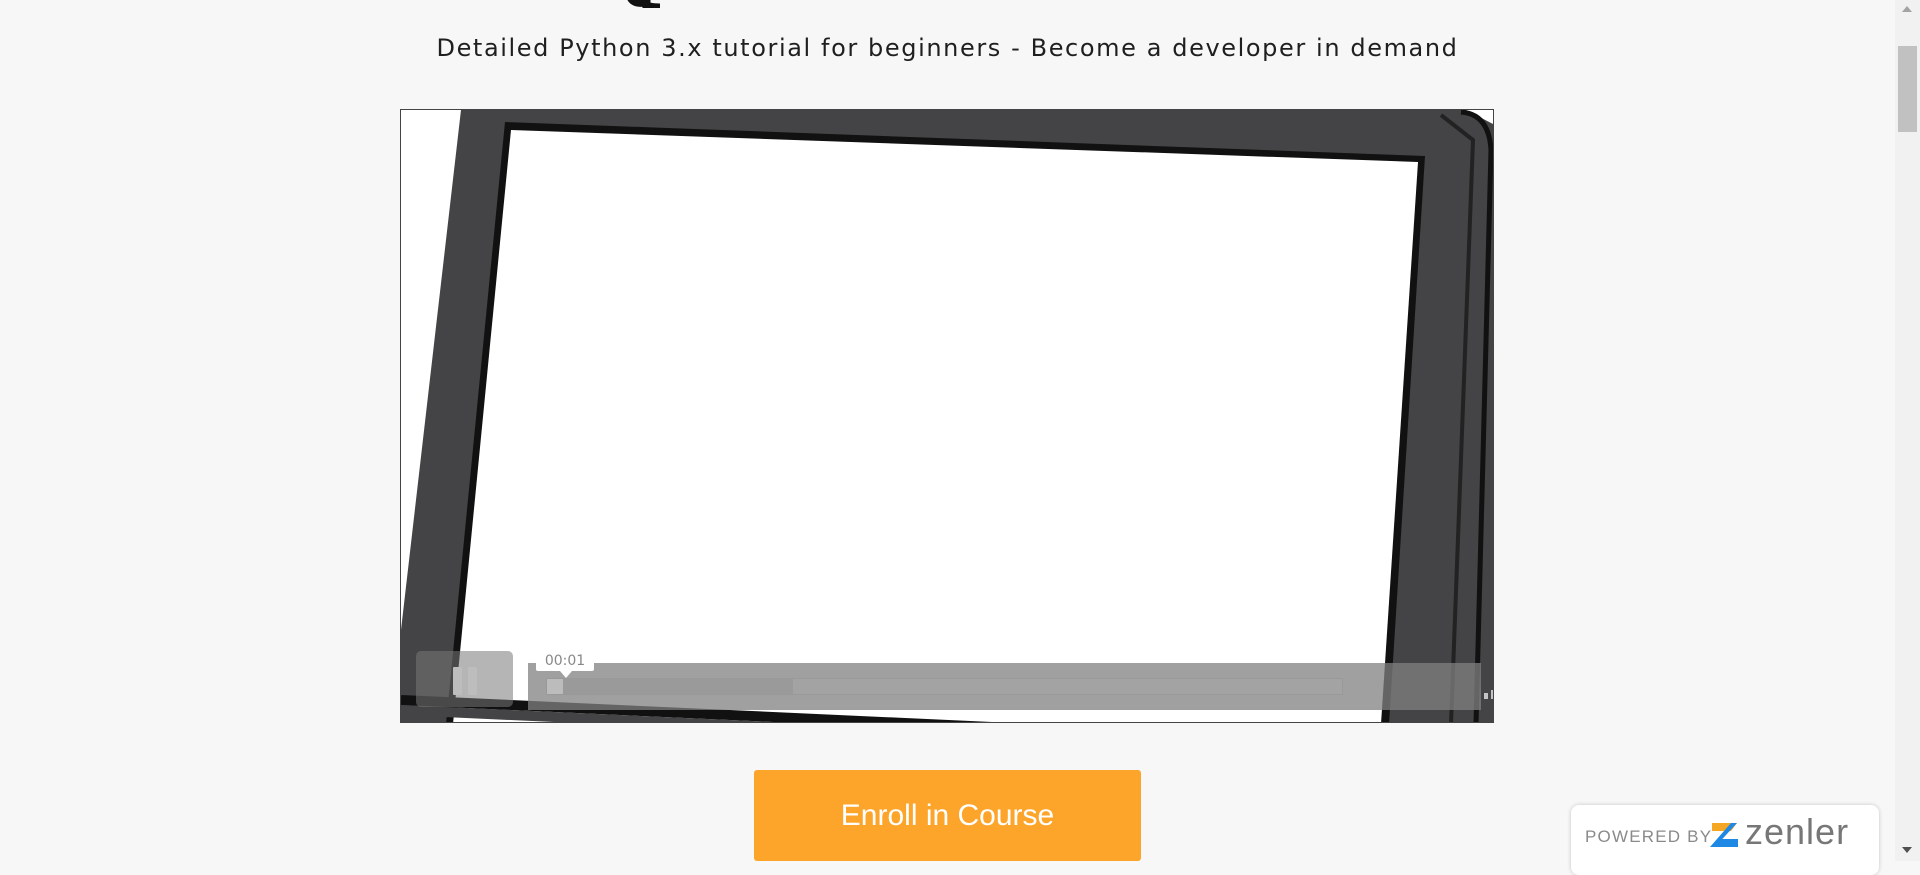 The height and width of the screenshot is (875, 1920). I want to click on zenler-logo-icon, so click(1724, 835).